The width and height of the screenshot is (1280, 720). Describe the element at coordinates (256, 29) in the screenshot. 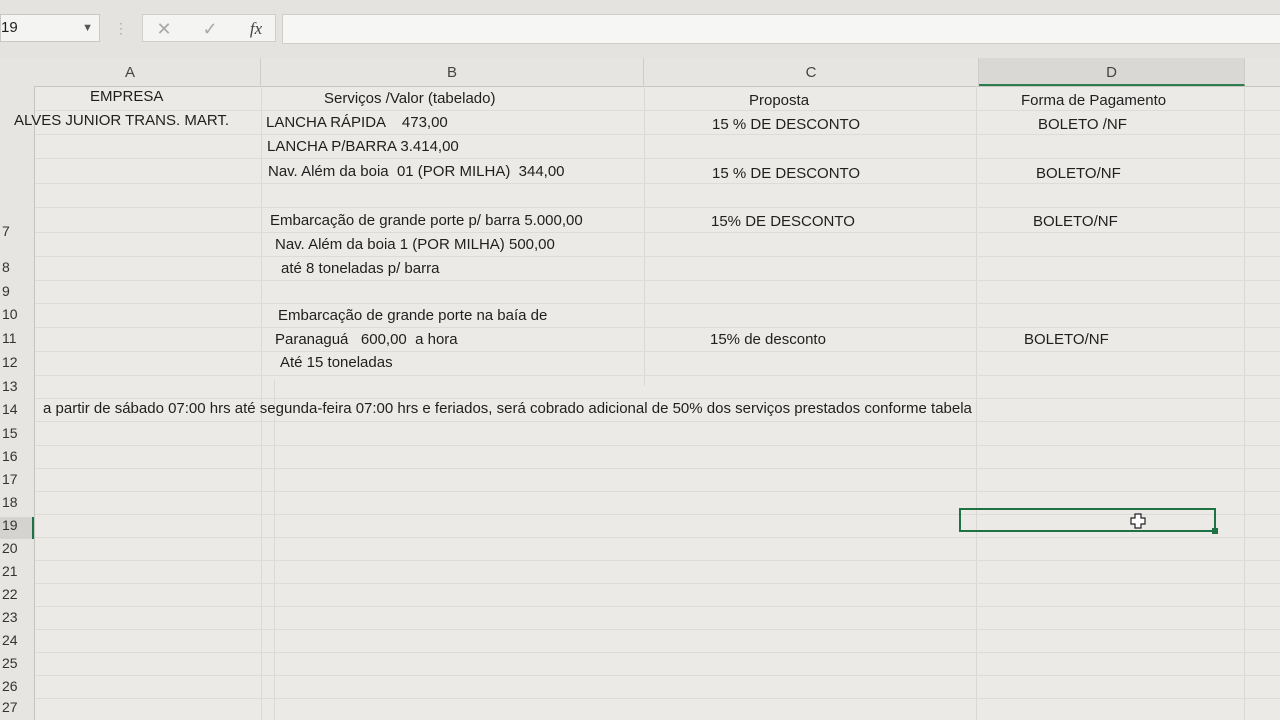

I see `insert-function-icon: fx` at that location.